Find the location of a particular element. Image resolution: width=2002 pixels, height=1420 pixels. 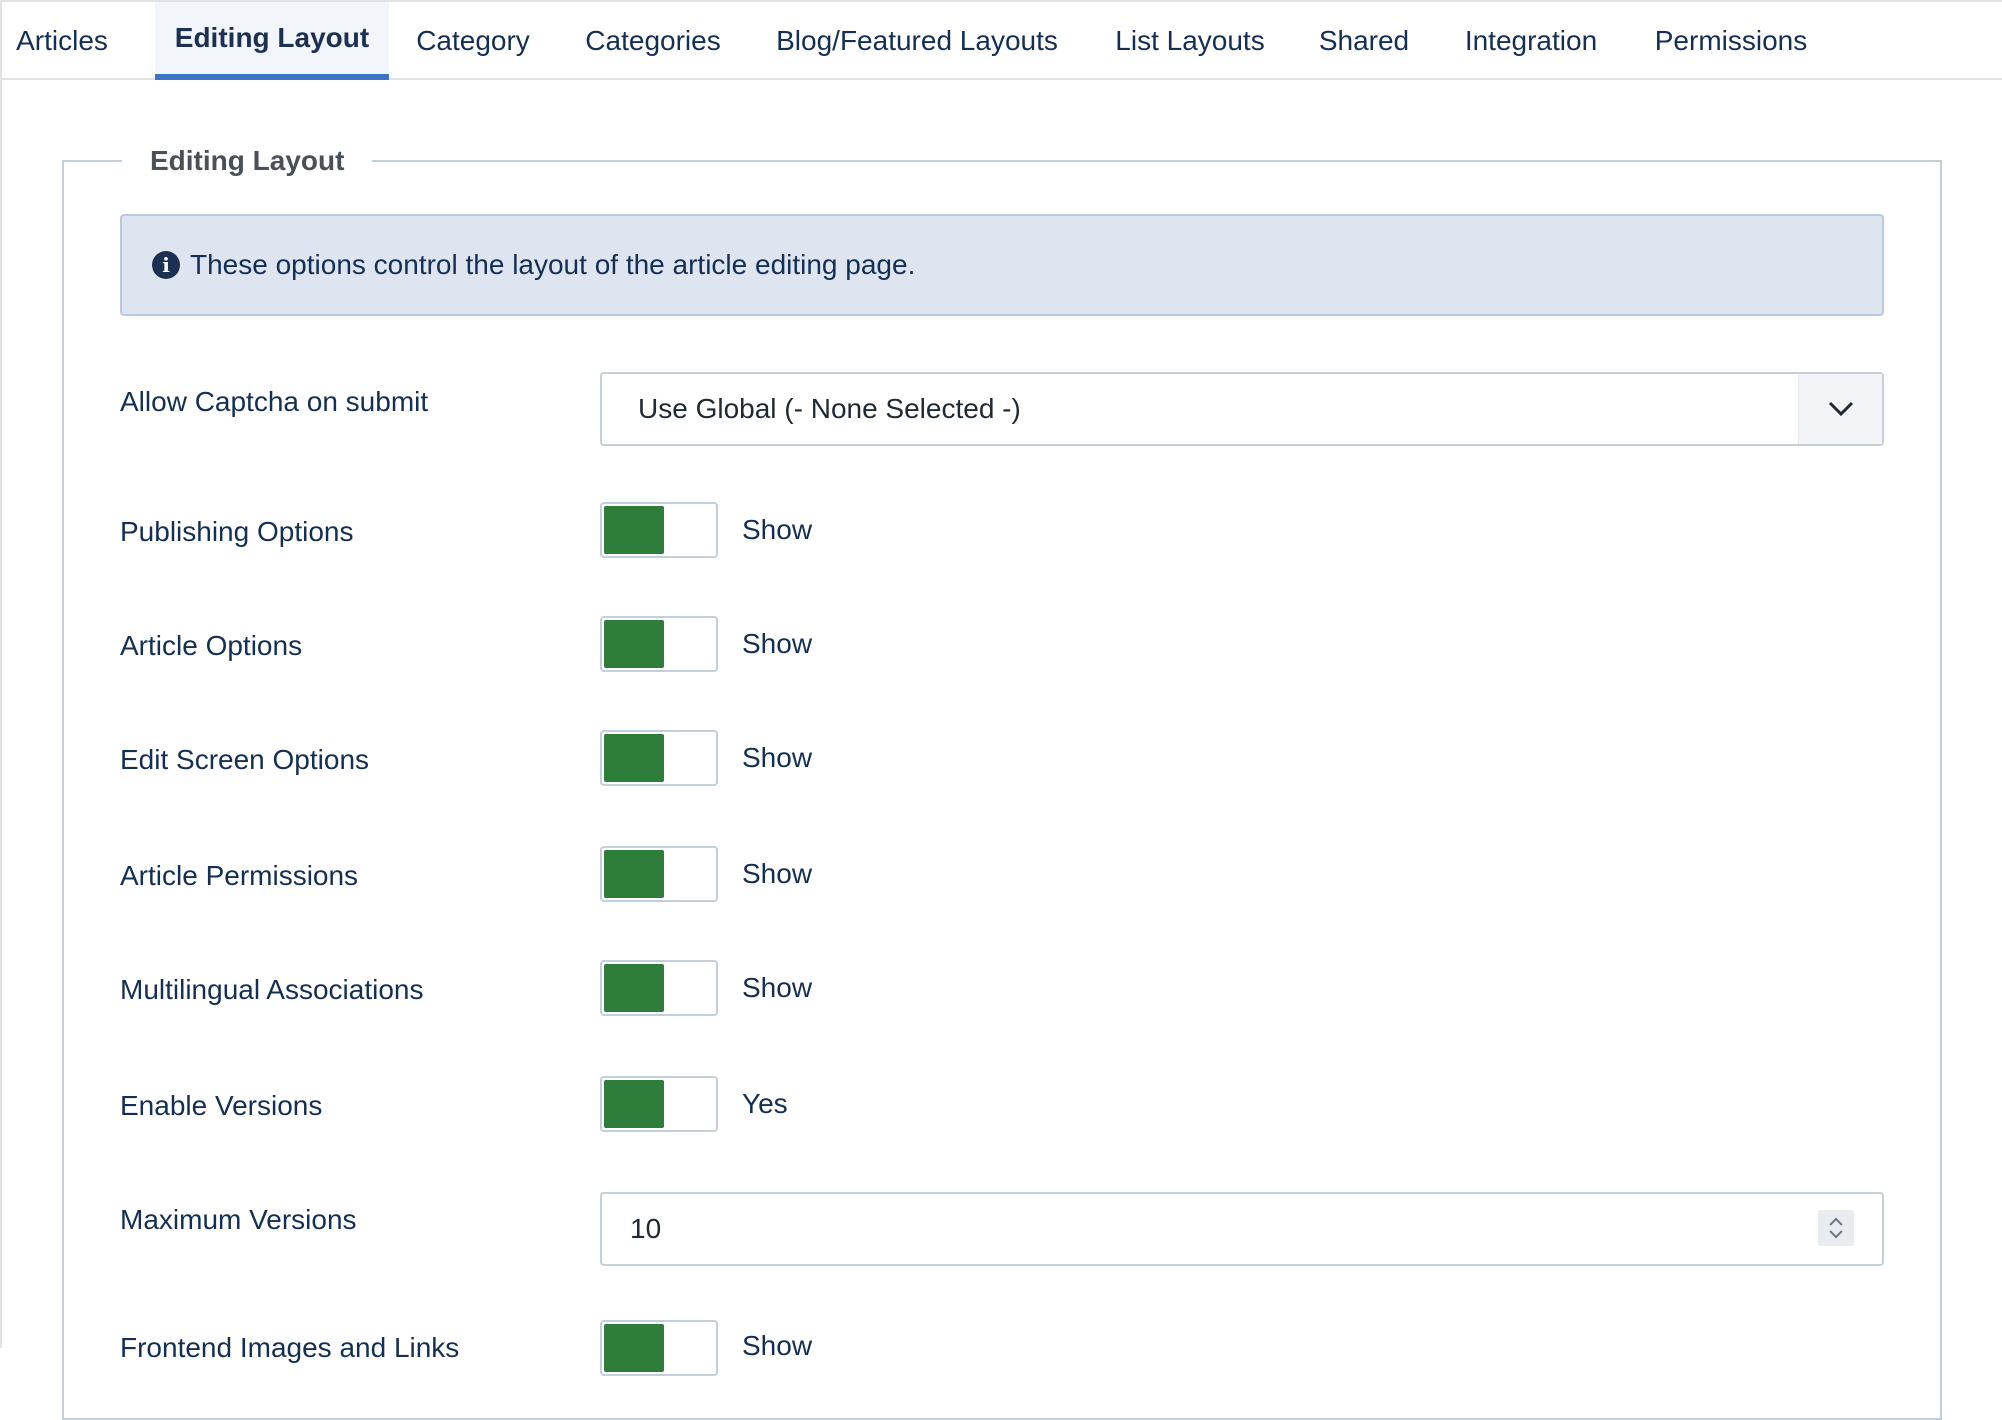

edit-screen-options-toggle is located at coordinates (659, 758).